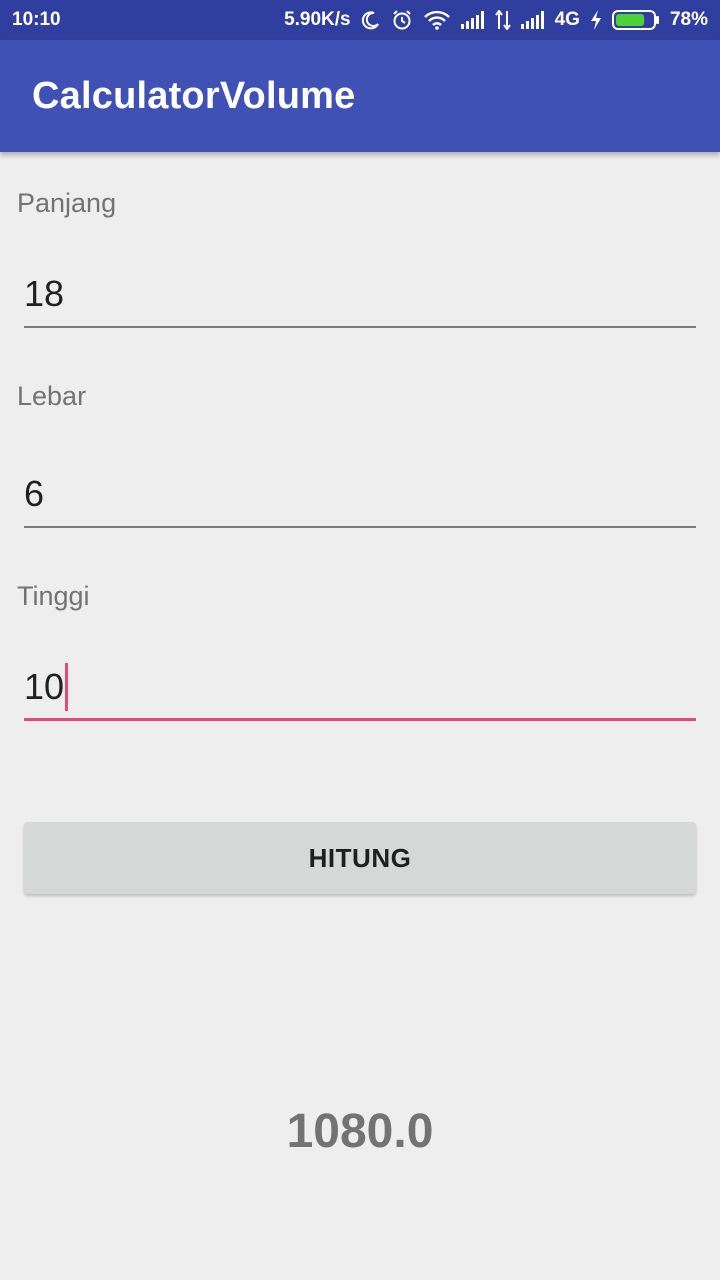 The width and height of the screenshot is (720, 1280). What do you see at coordinates (34, 493) in the screenshot?
I see `lebar-value: 6` at bounding box center [34, 493].